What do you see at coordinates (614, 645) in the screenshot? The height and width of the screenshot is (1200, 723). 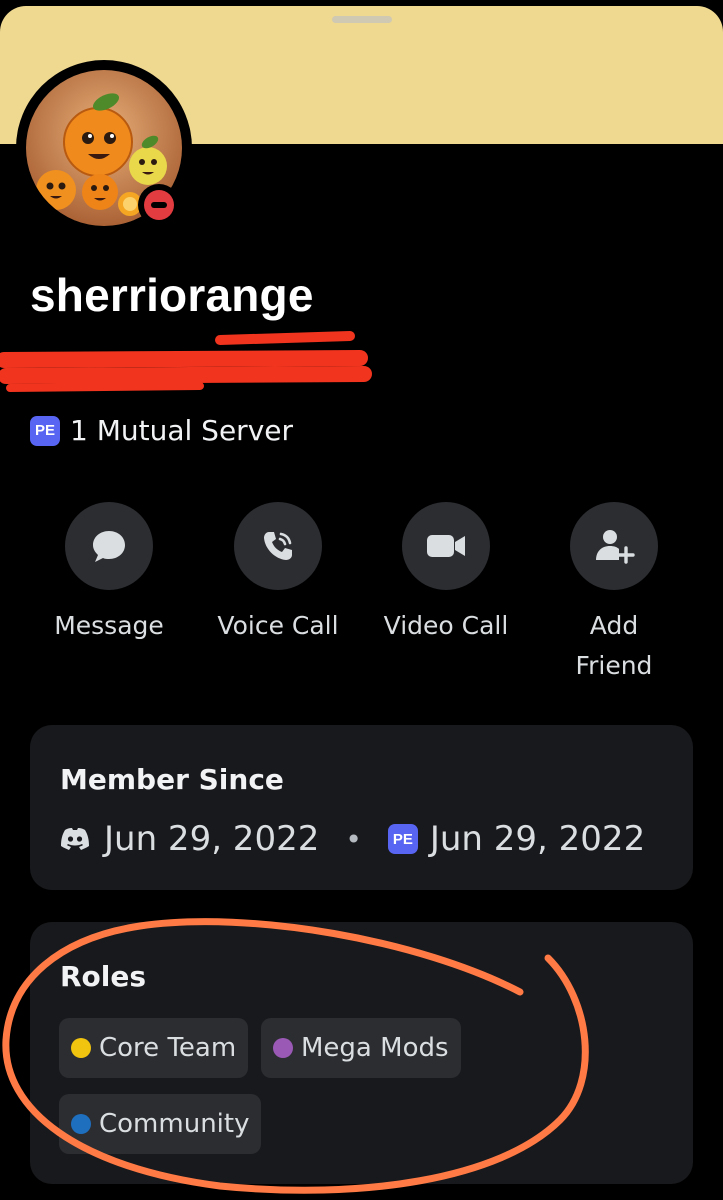 I see `add-friend-label: Add Friend` at bounding box center [614, 645].